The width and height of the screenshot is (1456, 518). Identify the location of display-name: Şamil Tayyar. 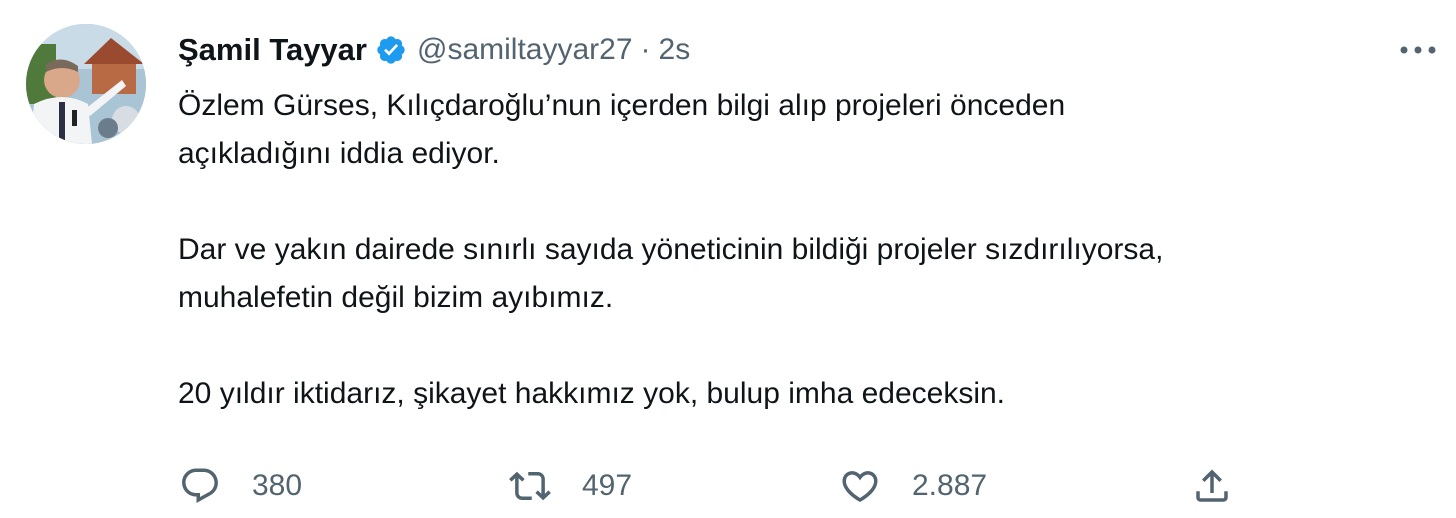
(272, 50).